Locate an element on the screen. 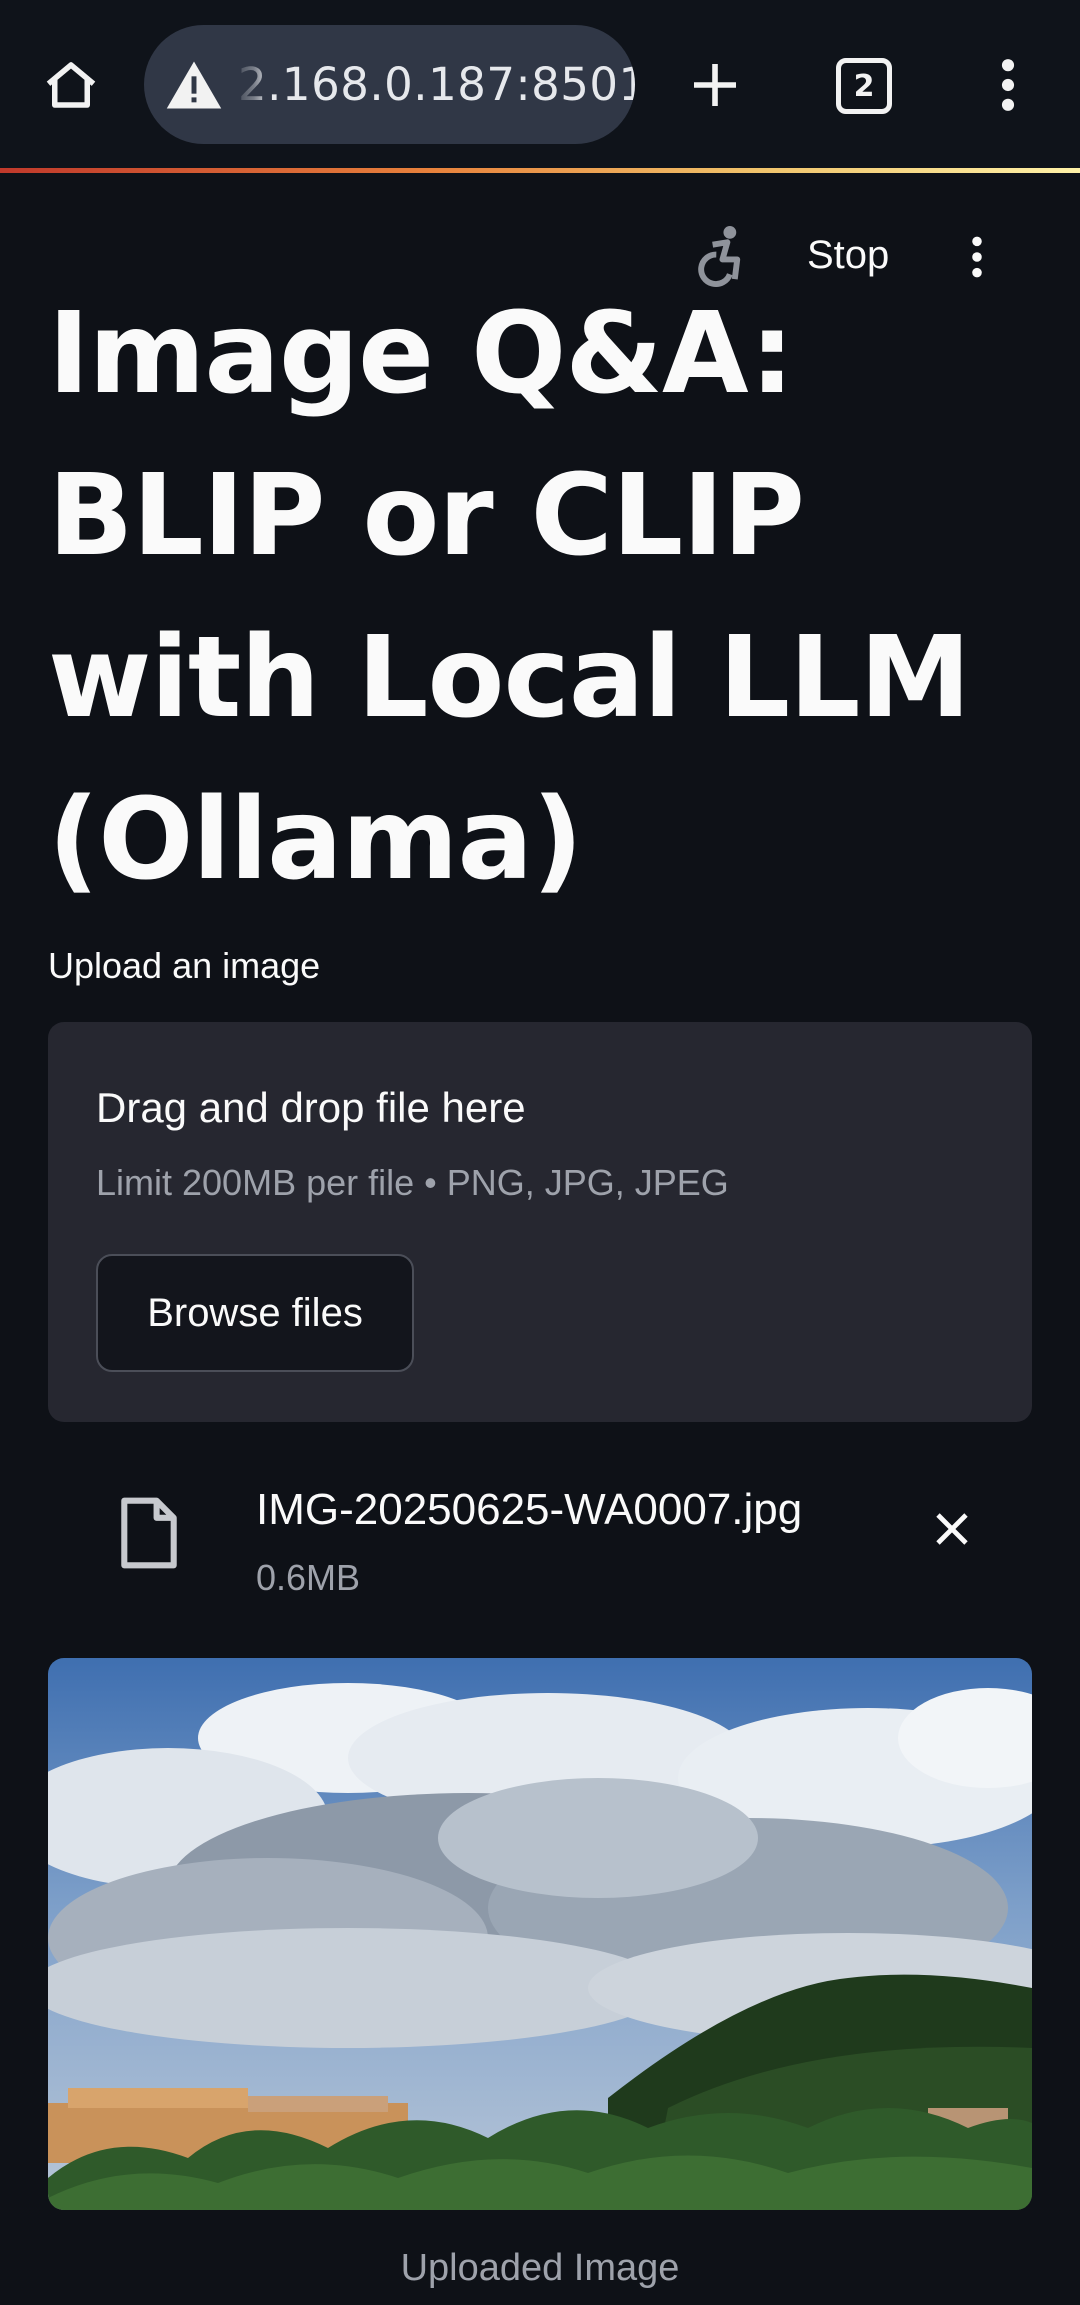 This screenshot has height=2305, width=1080. uploader-label: Upload an image is located at coordinates (184, 965).